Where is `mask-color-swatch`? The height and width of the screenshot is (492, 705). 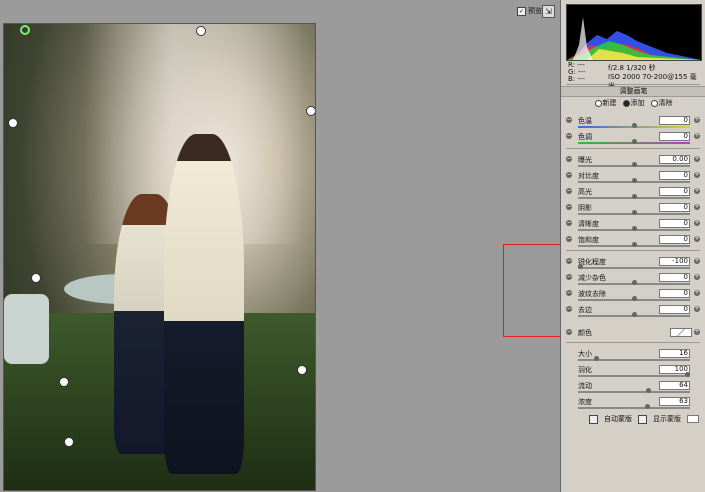 mask-color-swatch is located at coordinates (693, 419).